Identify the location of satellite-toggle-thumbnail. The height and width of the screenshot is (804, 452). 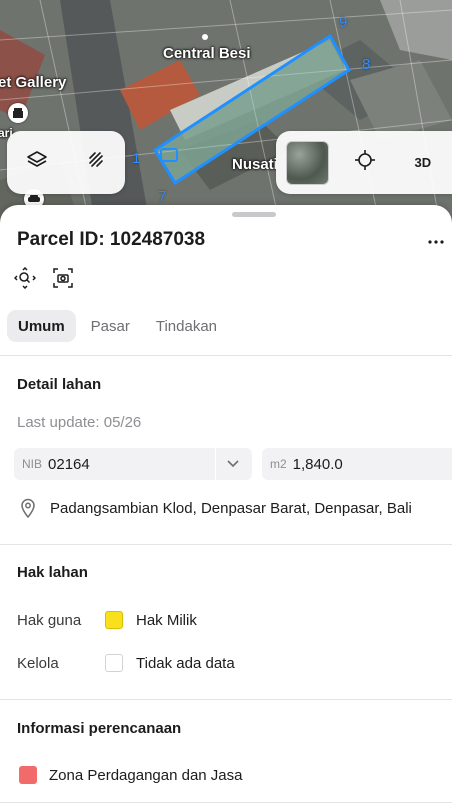
(308, 162).